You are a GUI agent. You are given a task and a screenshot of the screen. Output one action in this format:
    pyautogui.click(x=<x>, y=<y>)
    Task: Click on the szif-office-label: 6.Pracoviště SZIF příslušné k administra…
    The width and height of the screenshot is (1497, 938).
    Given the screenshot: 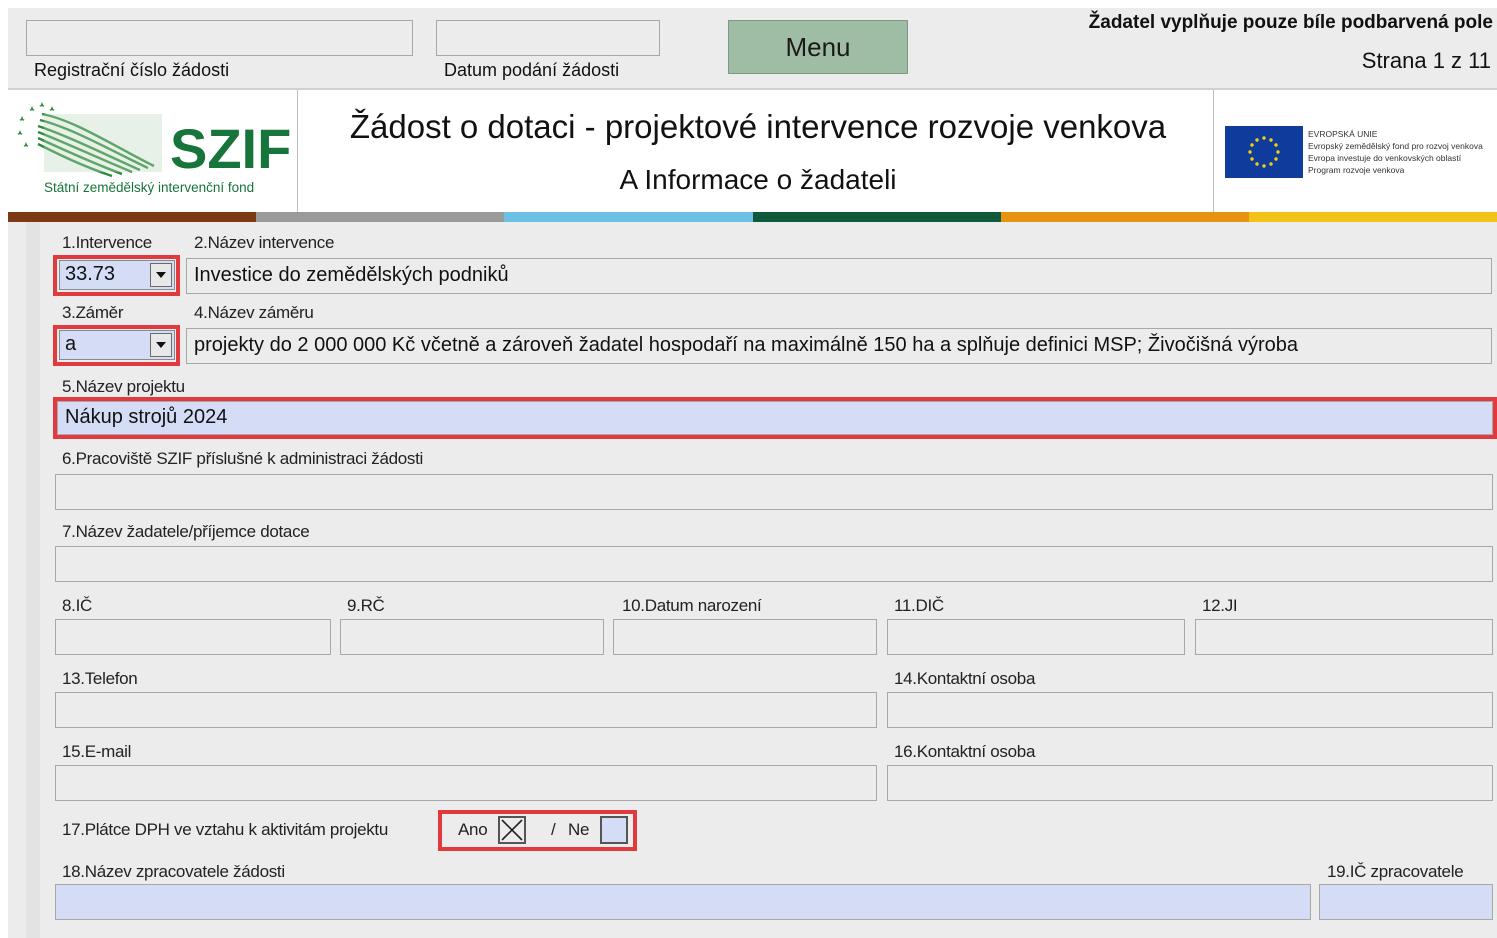 What is the action you would take?
    pyautogui.click(x=243, y=458)
    